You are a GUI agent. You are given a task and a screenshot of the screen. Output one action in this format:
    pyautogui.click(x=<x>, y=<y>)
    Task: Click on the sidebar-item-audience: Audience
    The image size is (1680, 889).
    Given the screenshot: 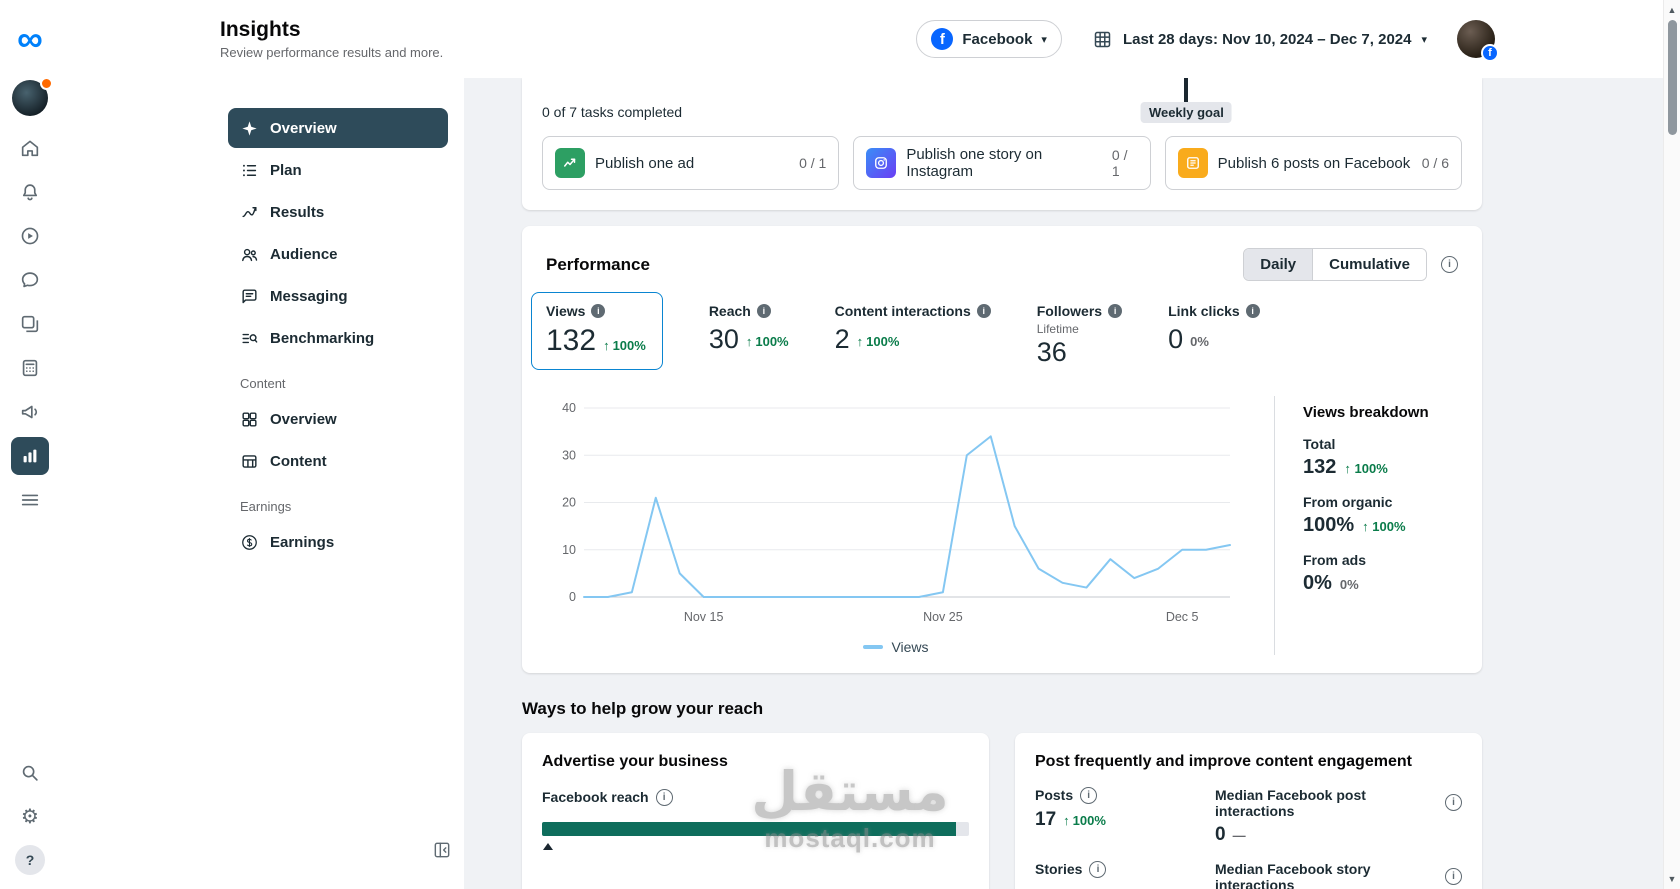 What is the action you would take?
    pyautogui.click(x=338, y=254)
    